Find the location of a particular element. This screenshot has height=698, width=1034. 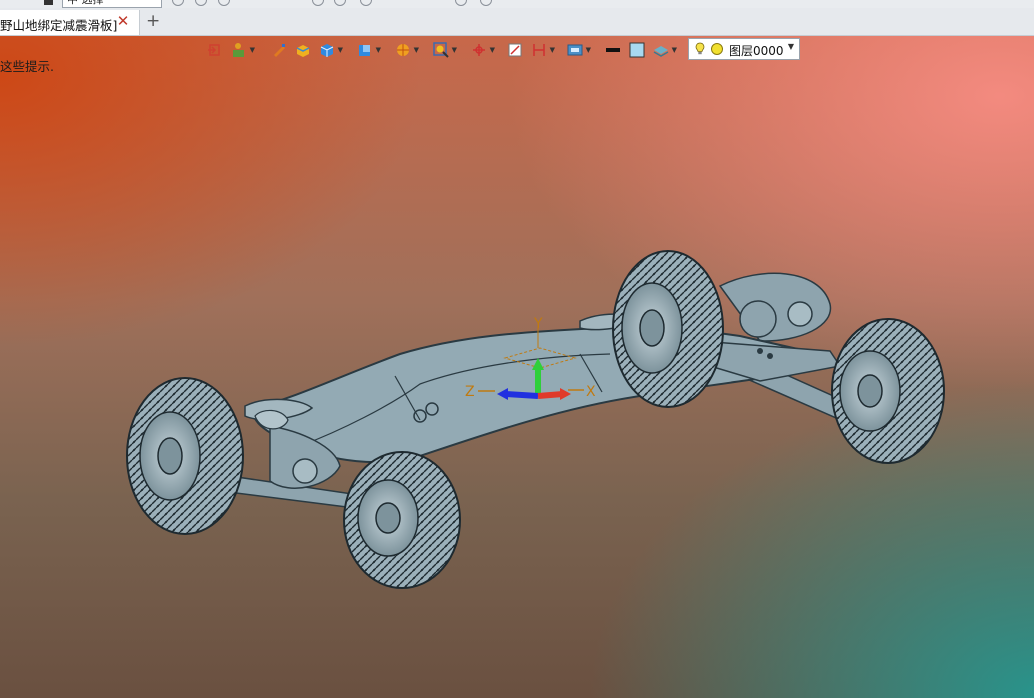

x-axis-label: X is located at coordinates (591, 392).